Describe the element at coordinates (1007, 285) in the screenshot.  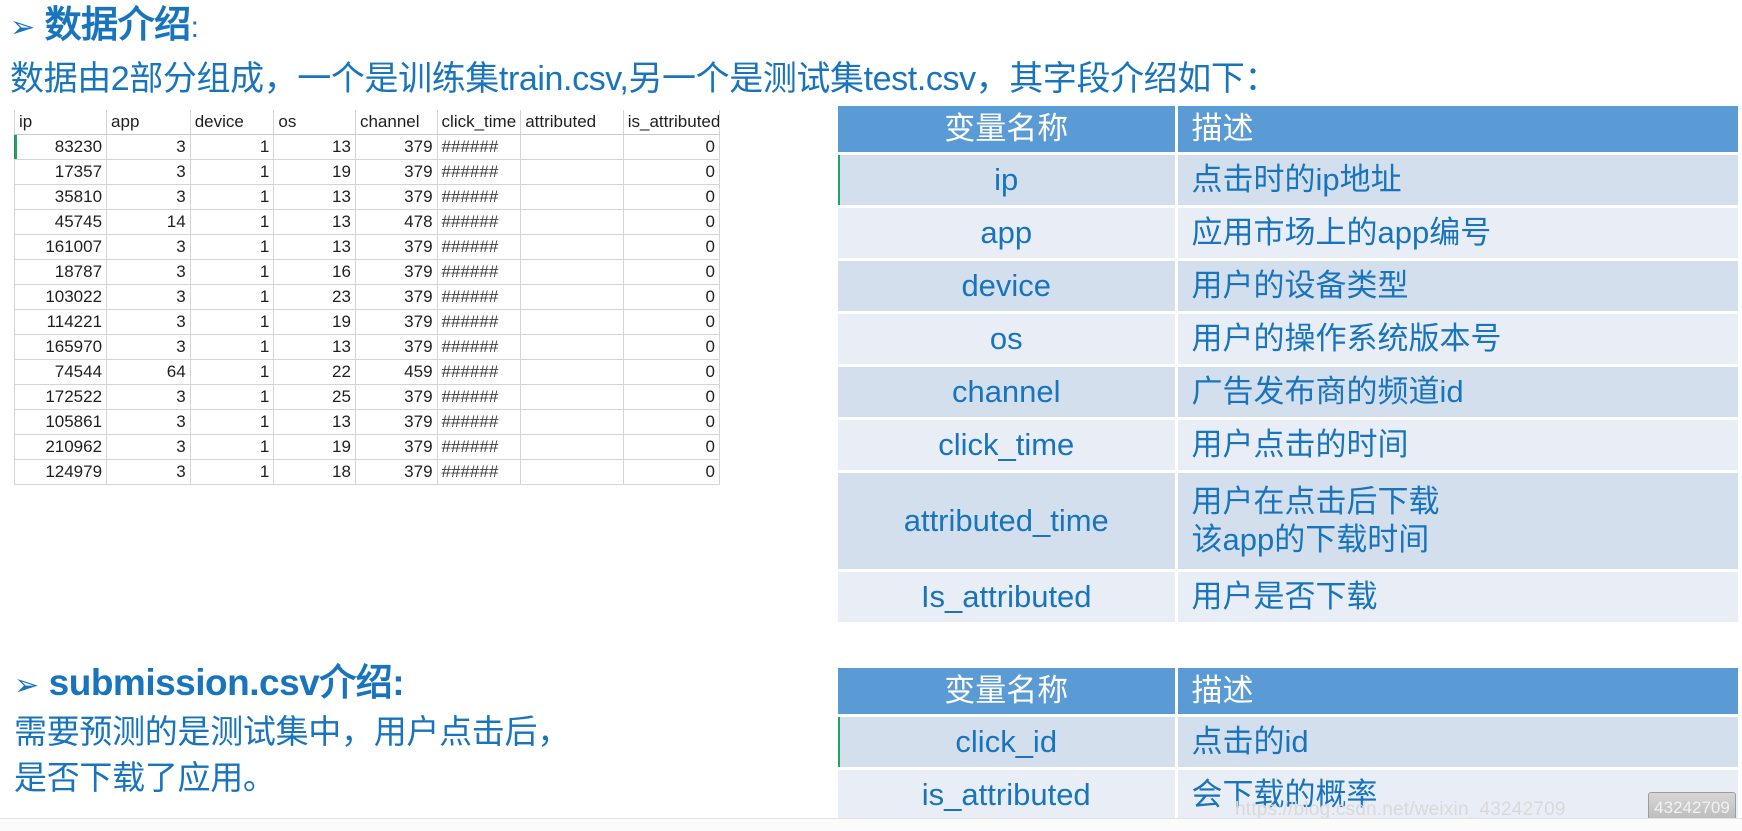
I see `variable-name-cell: device` at that location.